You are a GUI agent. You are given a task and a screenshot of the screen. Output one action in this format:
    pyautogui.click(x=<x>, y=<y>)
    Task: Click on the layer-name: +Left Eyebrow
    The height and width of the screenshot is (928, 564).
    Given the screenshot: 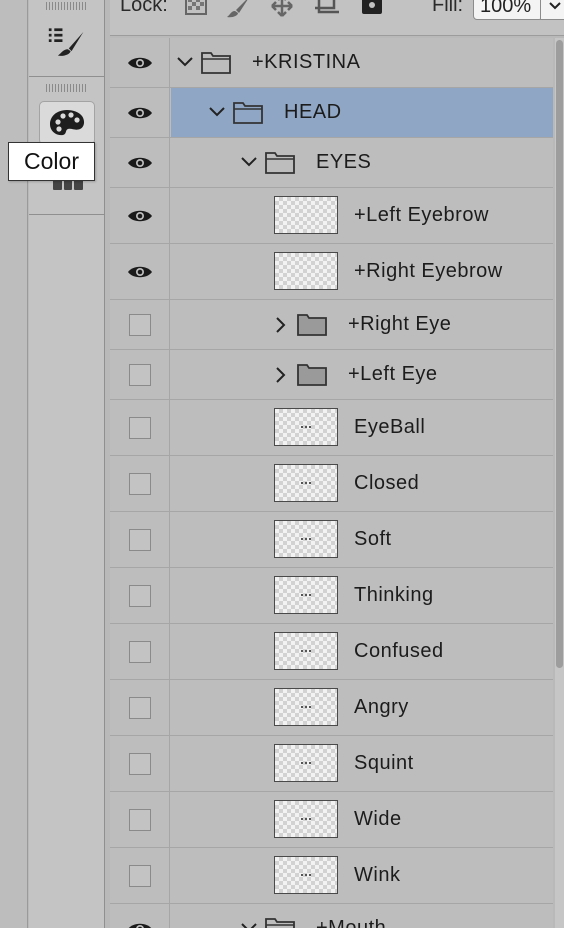 What is the action you would take?
    pyautogui.click(x=421, y=215)
    